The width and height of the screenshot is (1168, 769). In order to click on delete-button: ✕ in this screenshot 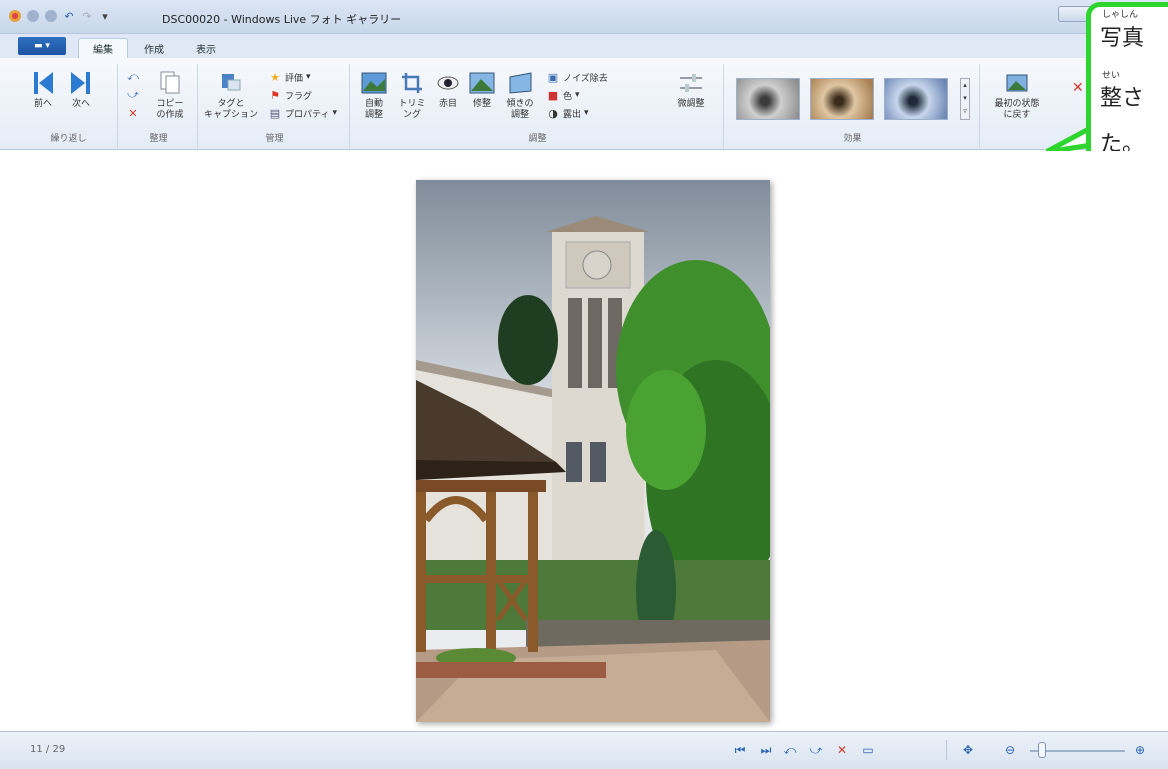, I will do `click(133, 113)`.